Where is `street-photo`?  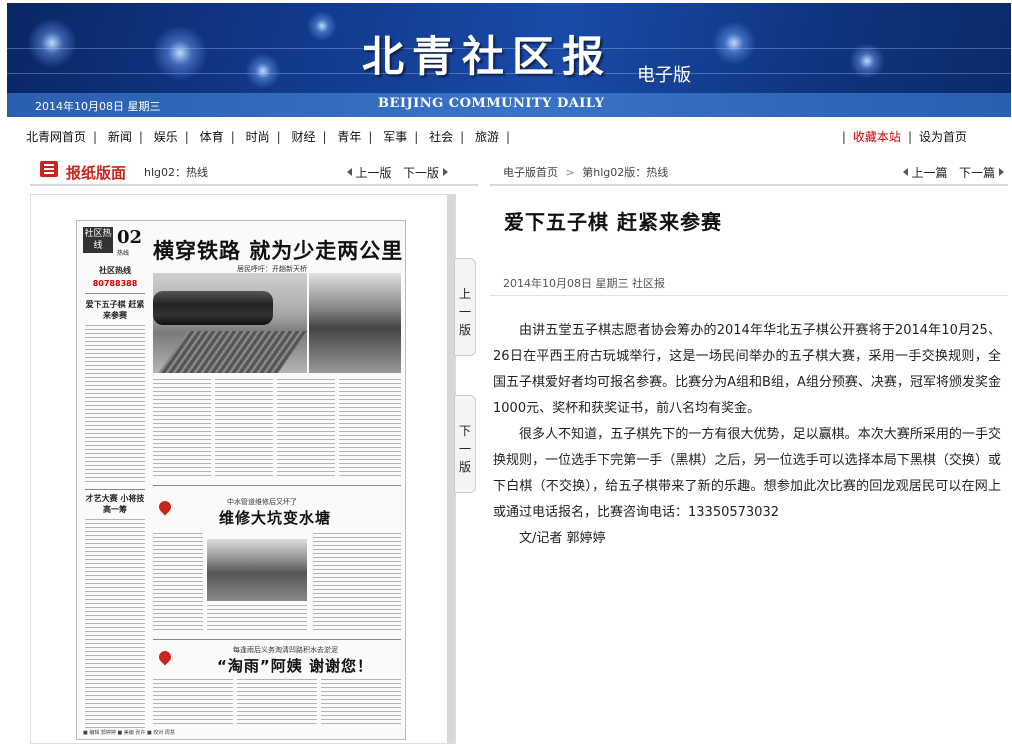
street-photo is located at coordinates (355, 323).